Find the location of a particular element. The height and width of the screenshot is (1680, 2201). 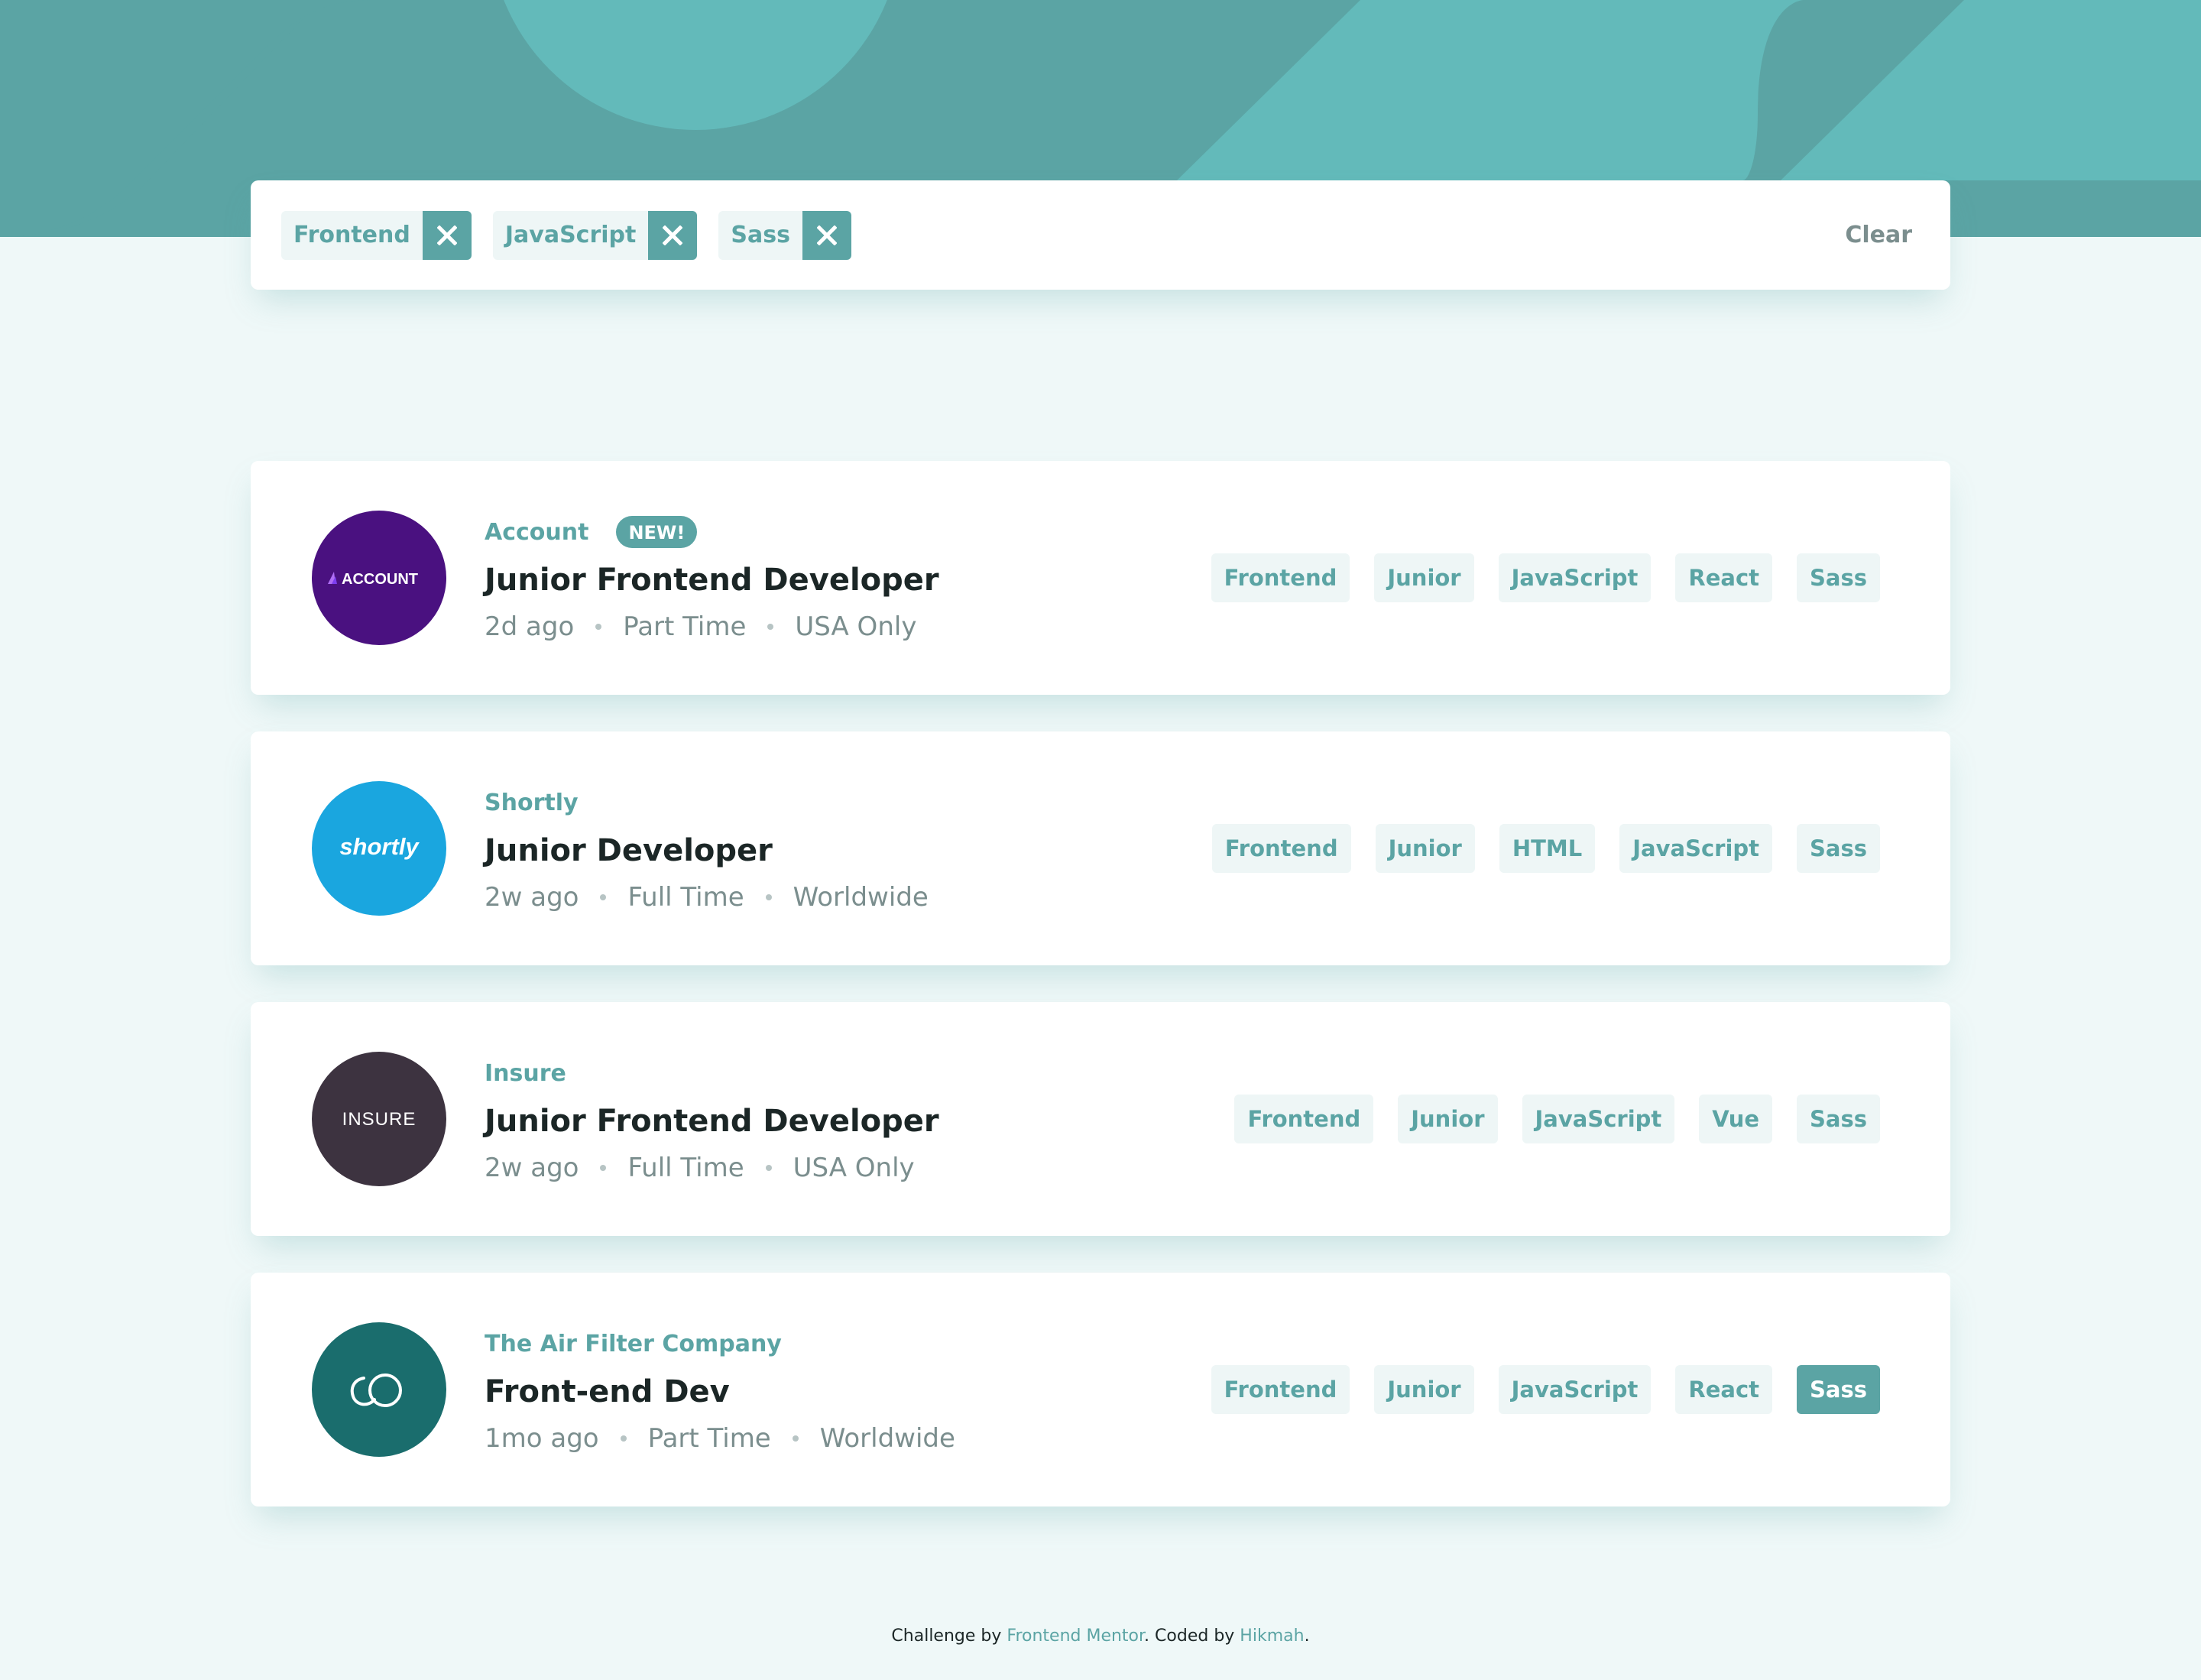

tag-button-active: Sass is located at coordinates (1838, 1390).